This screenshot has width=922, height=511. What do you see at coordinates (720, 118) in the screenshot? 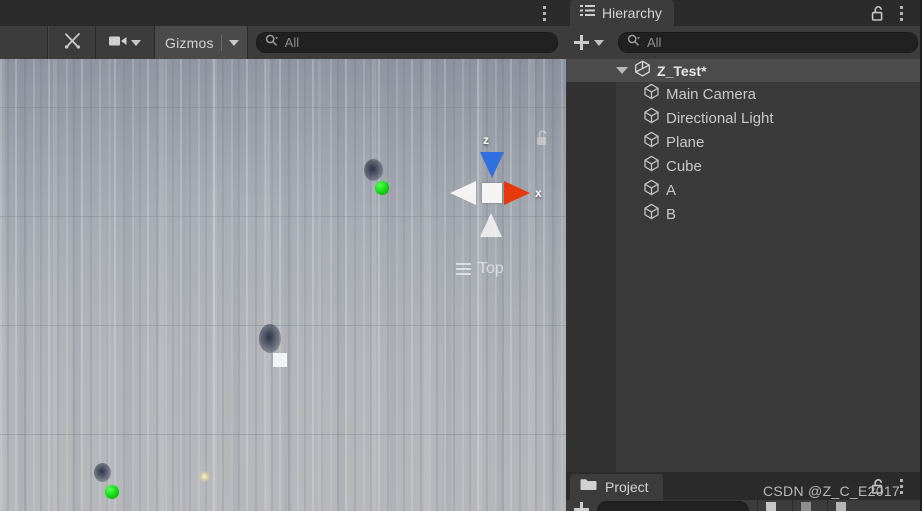
I see `hierarchy-item-label: Directional Light` at bounding box center [720, 118].